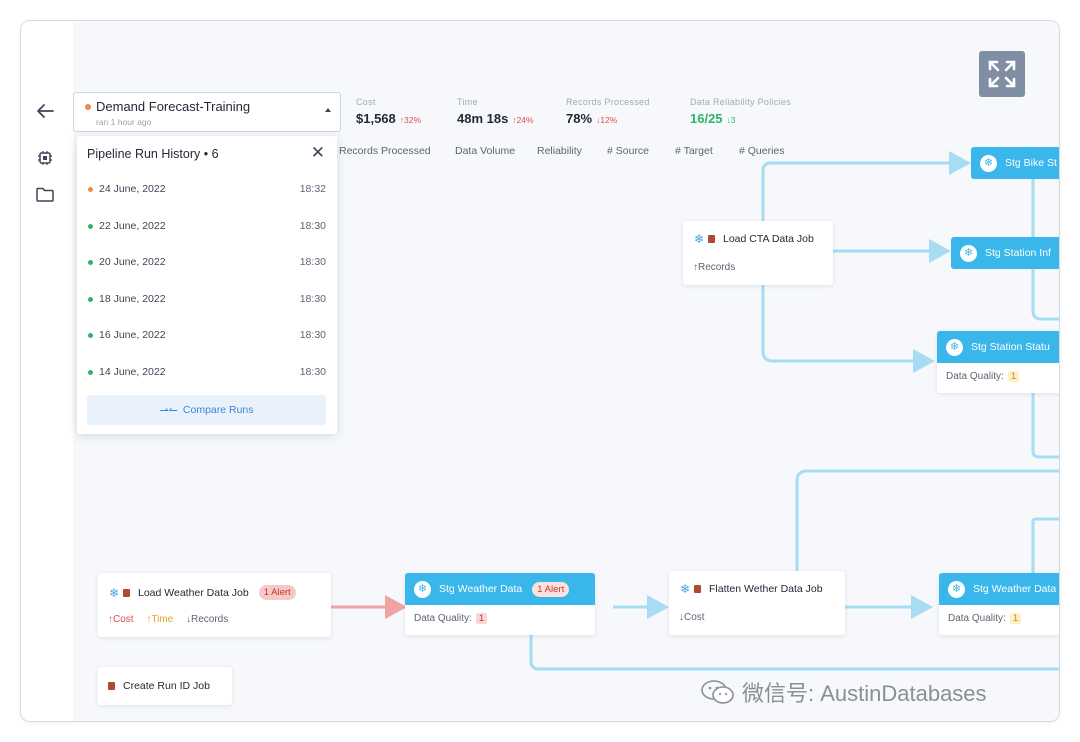 Image resolution: width=1080 pixels, height=742 pixels. I want to click on pipeline-selector: Demand Forecast-Training ran 1 hour ago, so click(207, 112).